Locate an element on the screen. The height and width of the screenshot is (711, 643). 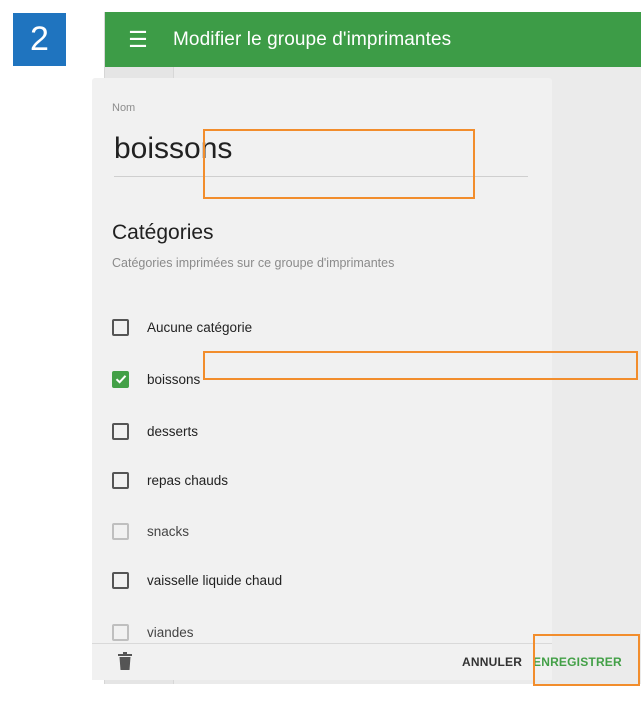
step-badge: 2 is located at coordinates (39, 39).